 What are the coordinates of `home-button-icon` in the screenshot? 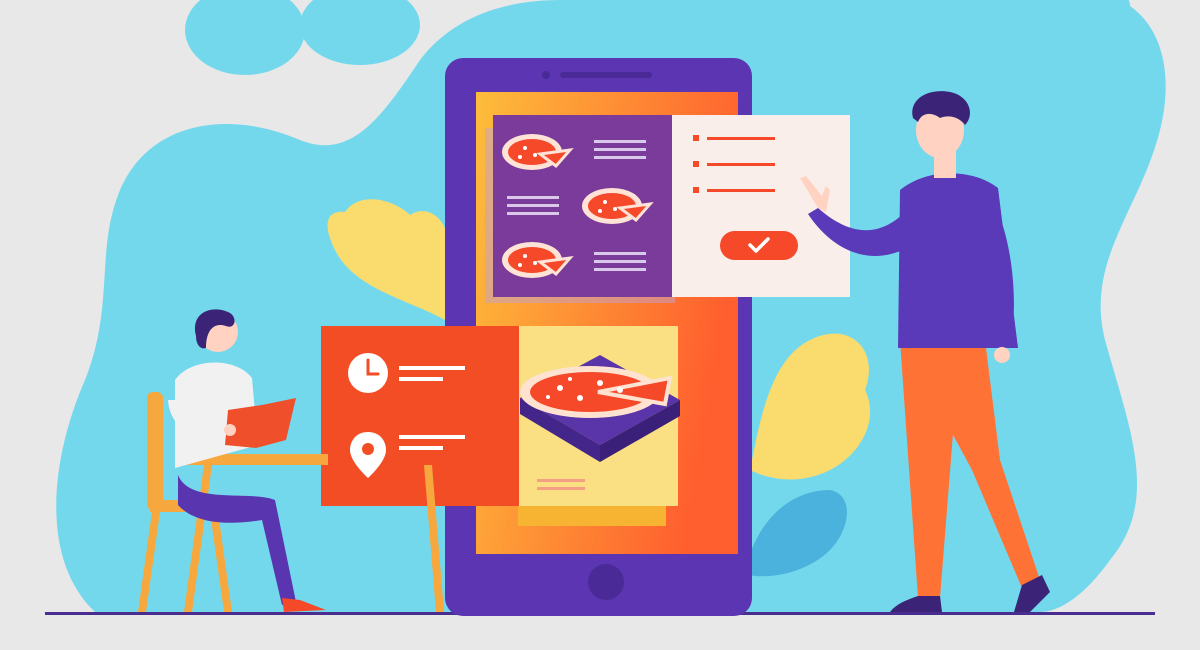 It's located at (606, 582).